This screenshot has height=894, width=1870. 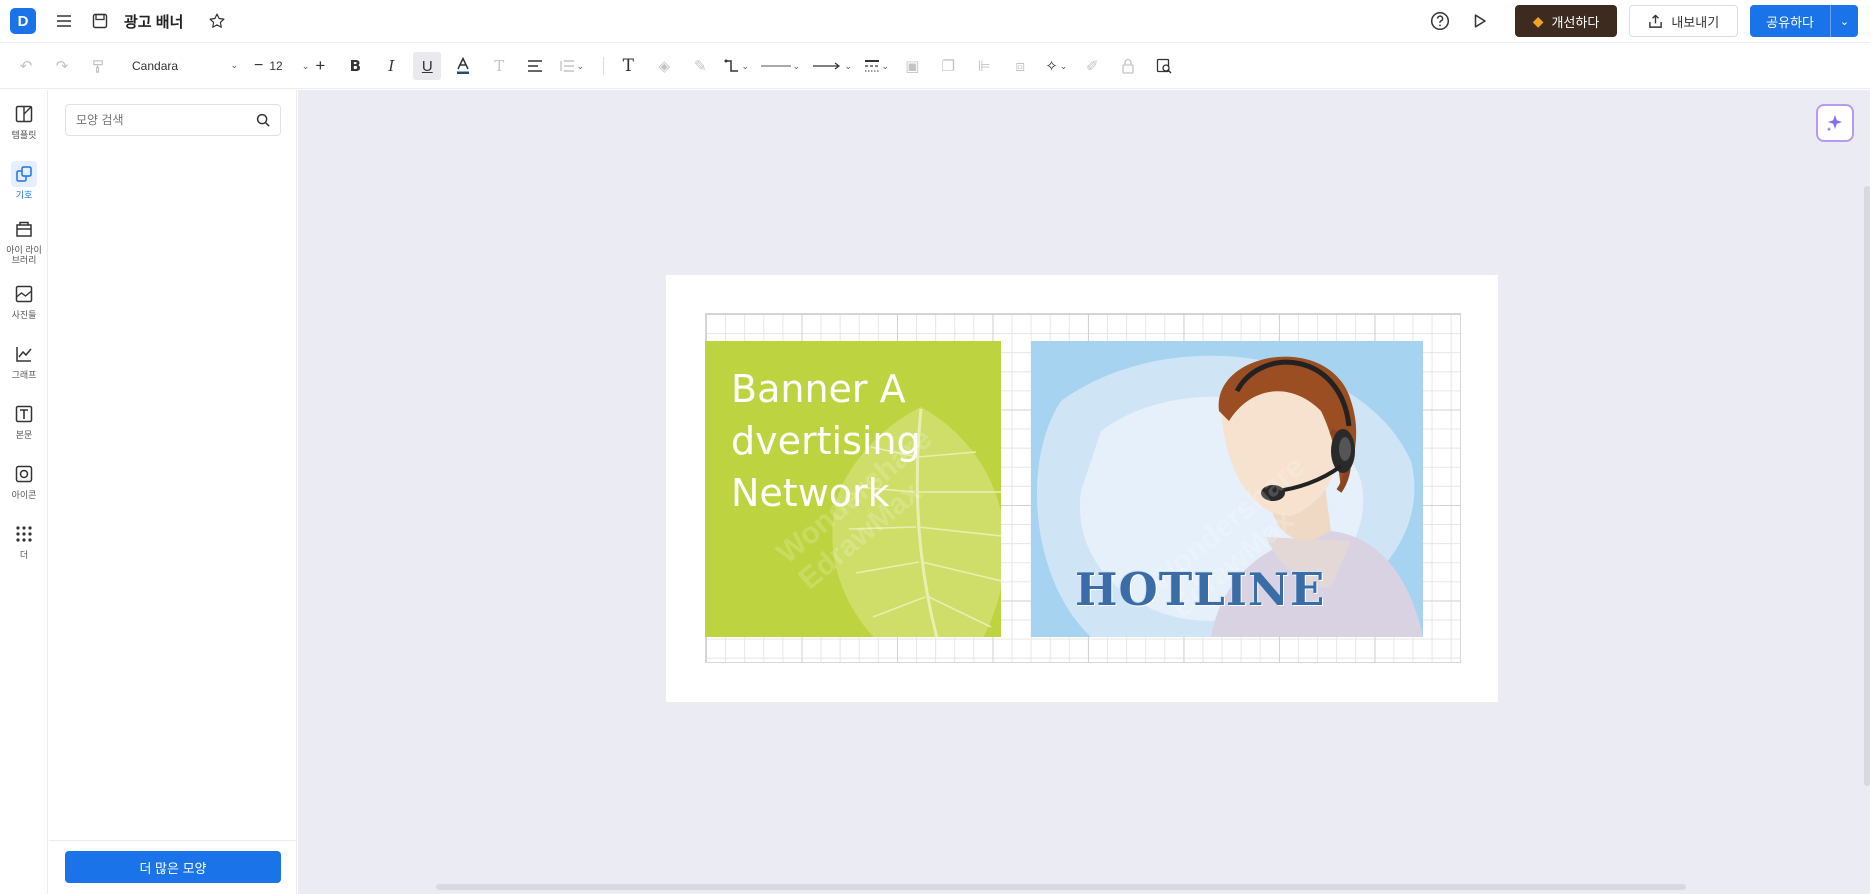 What do you see at coordinates (780, 66) in the screenshot?
I see `line-style-select: ⌄` at bounding box center [780, 66].